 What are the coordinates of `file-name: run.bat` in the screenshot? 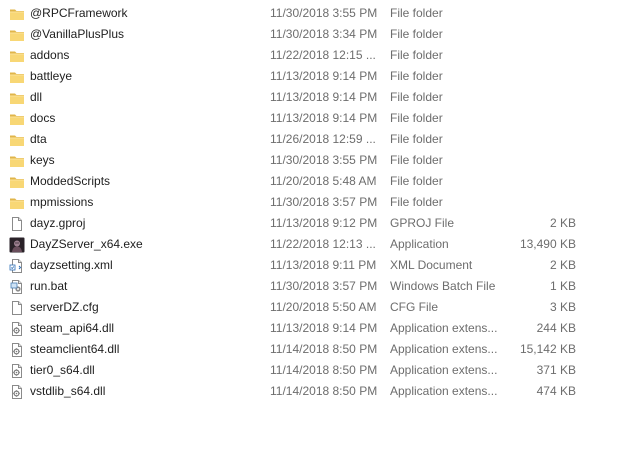 It's located at (49, 286).